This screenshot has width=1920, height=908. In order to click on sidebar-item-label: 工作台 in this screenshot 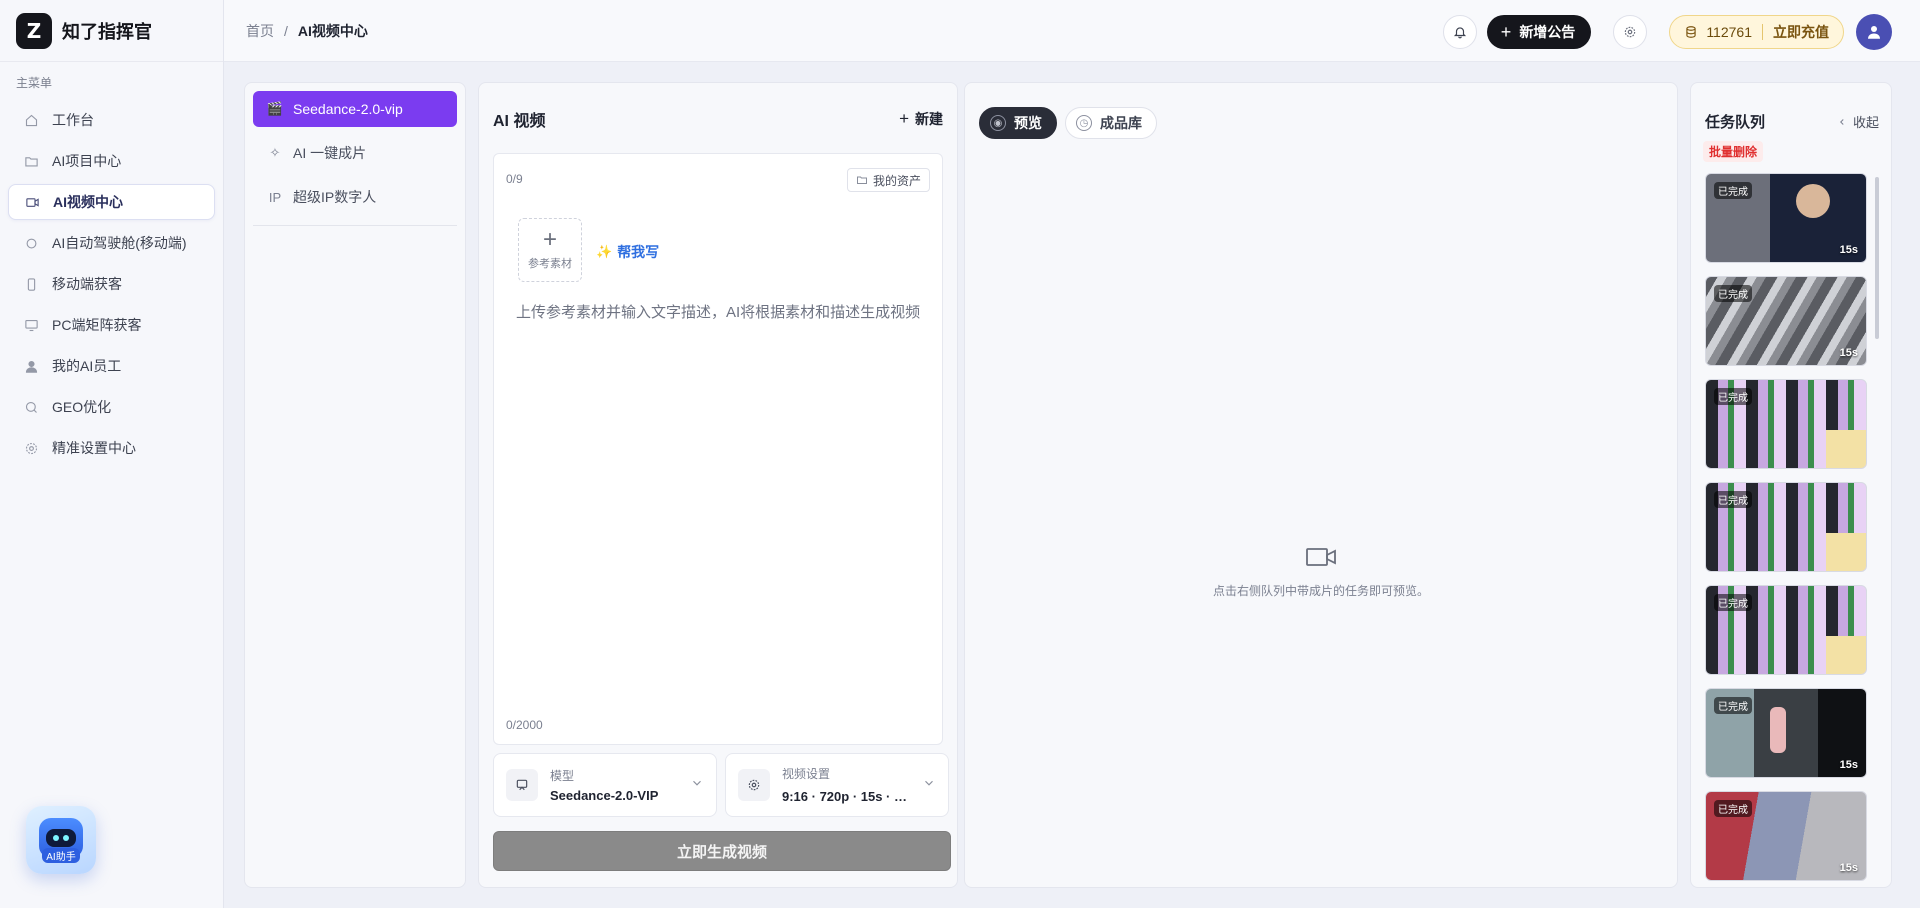, I will do `click(73, 120)`.